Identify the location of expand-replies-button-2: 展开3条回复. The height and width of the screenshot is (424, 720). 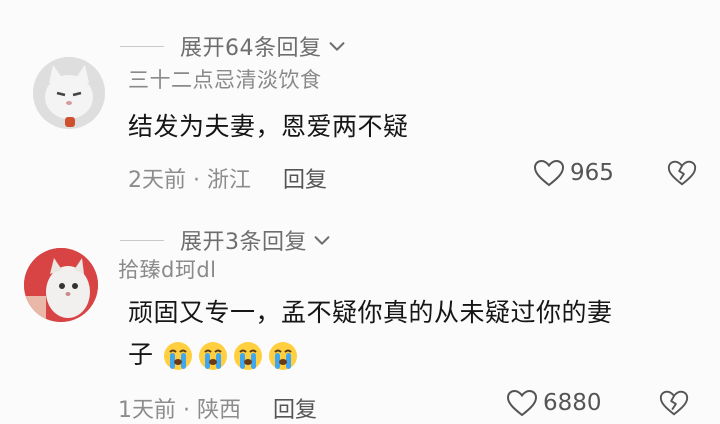
(226, 240).